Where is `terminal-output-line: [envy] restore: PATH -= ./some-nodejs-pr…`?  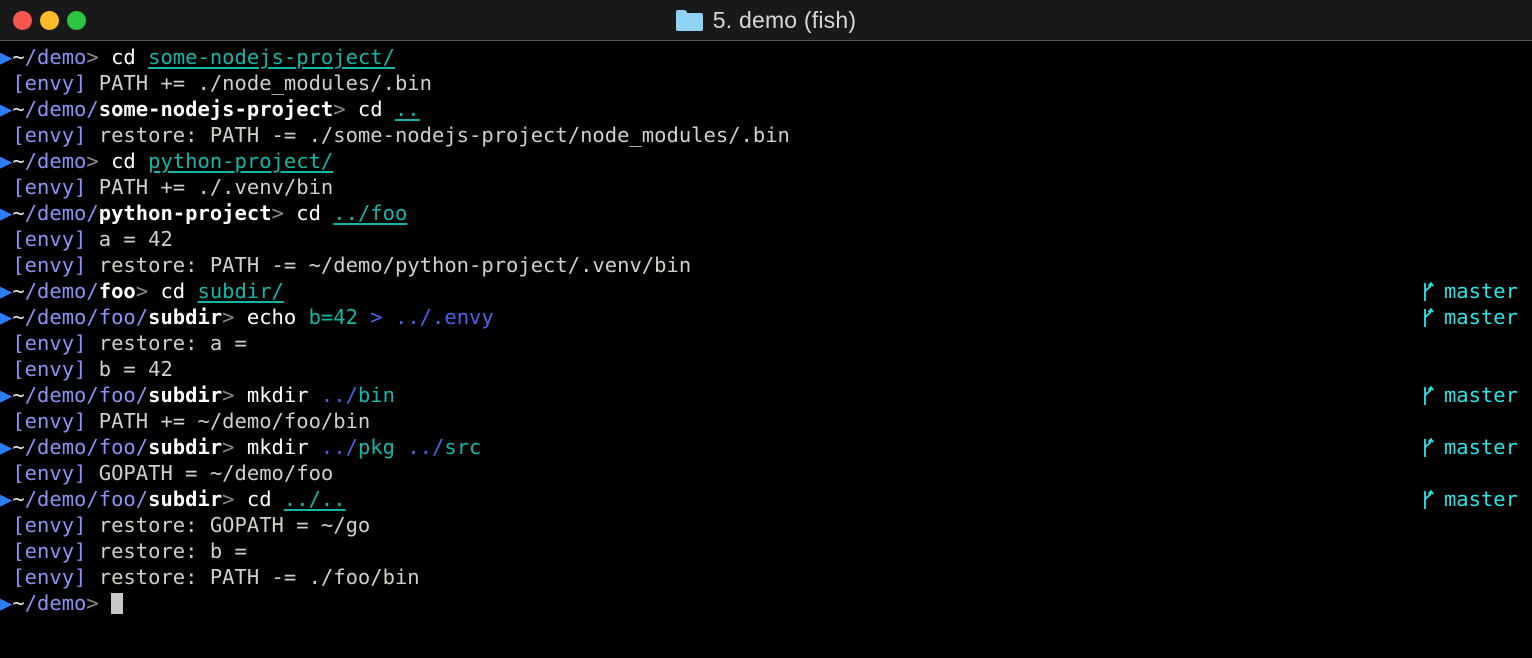
terminal-output-line: [envy] restore: PATH -= ./some-nodejs-pr… is located at coordinates (766, 135).